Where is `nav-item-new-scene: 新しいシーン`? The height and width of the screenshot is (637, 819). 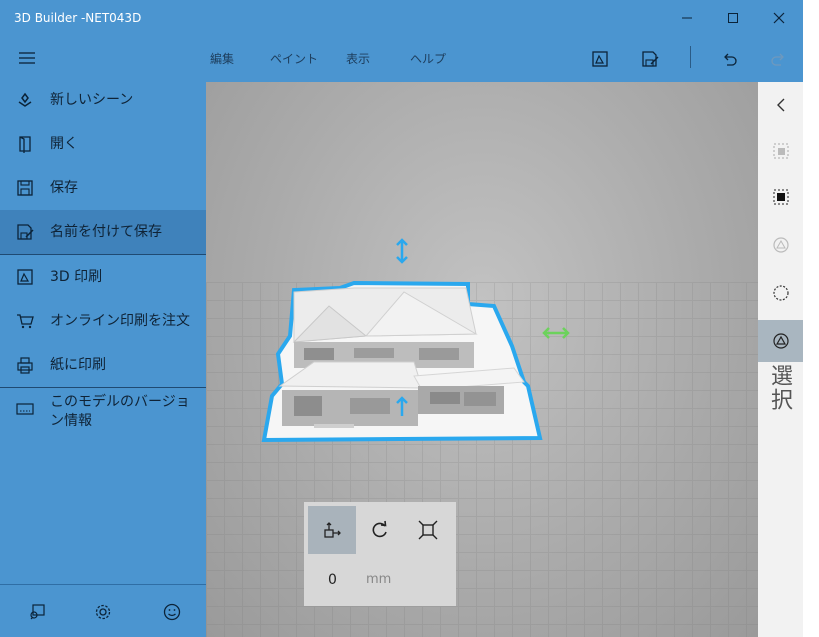
nav-item-new-scene: 新しいシーン is located at coordinates (103, 100).